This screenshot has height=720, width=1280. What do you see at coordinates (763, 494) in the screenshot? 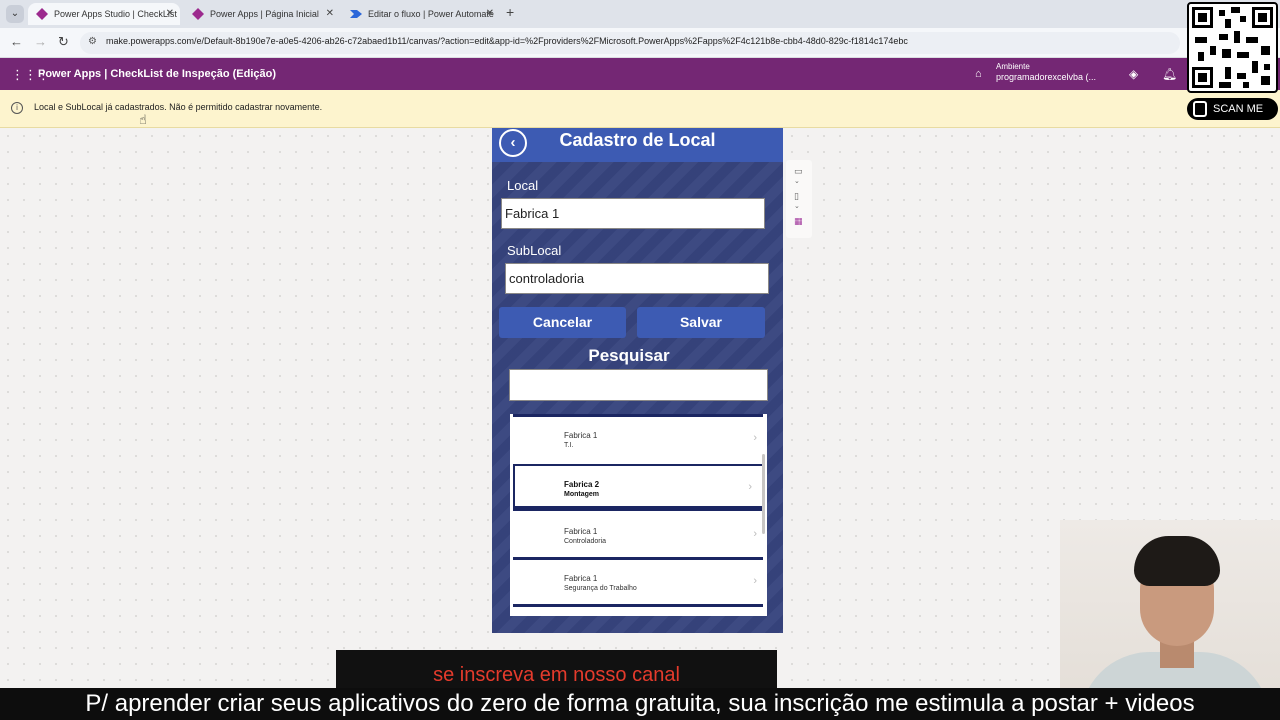
I see `gallery-scrollbar` at bounding box center [763, 494].